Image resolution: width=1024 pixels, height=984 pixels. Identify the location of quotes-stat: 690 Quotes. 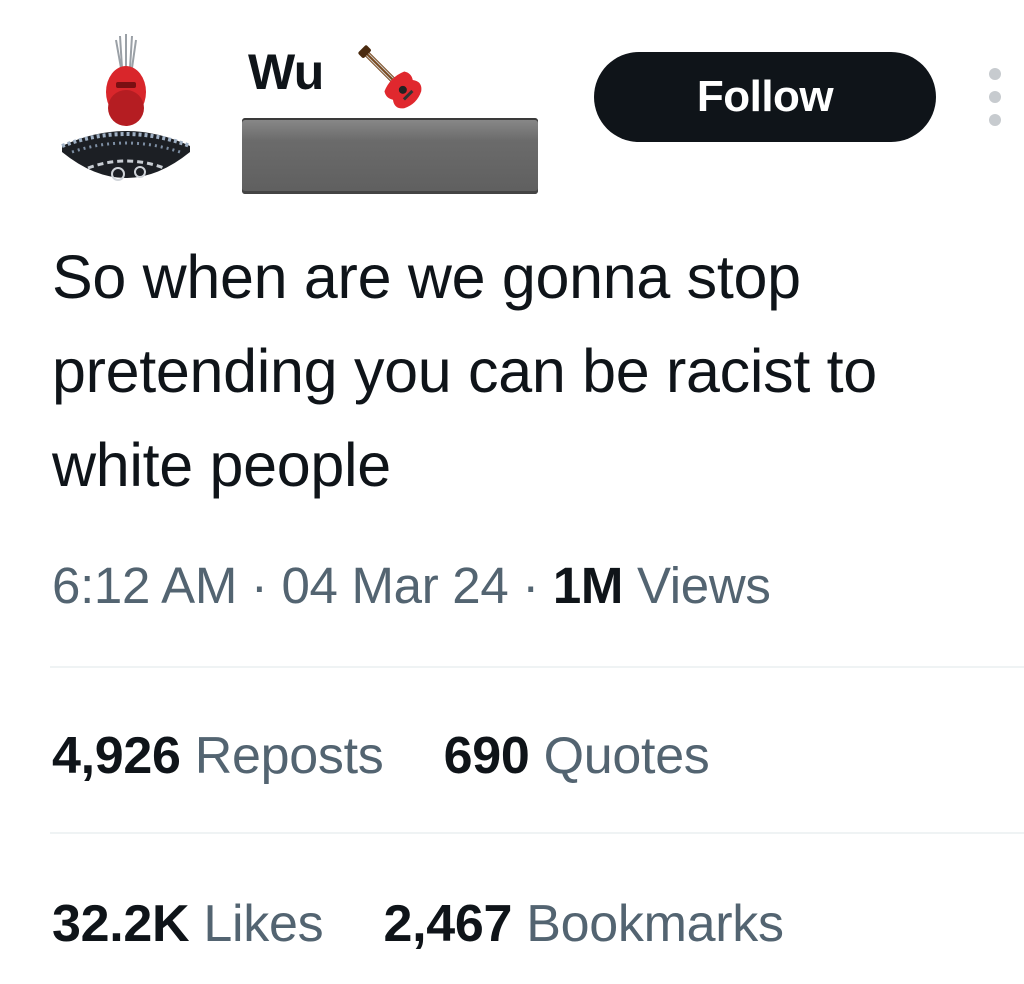
(577, 756).